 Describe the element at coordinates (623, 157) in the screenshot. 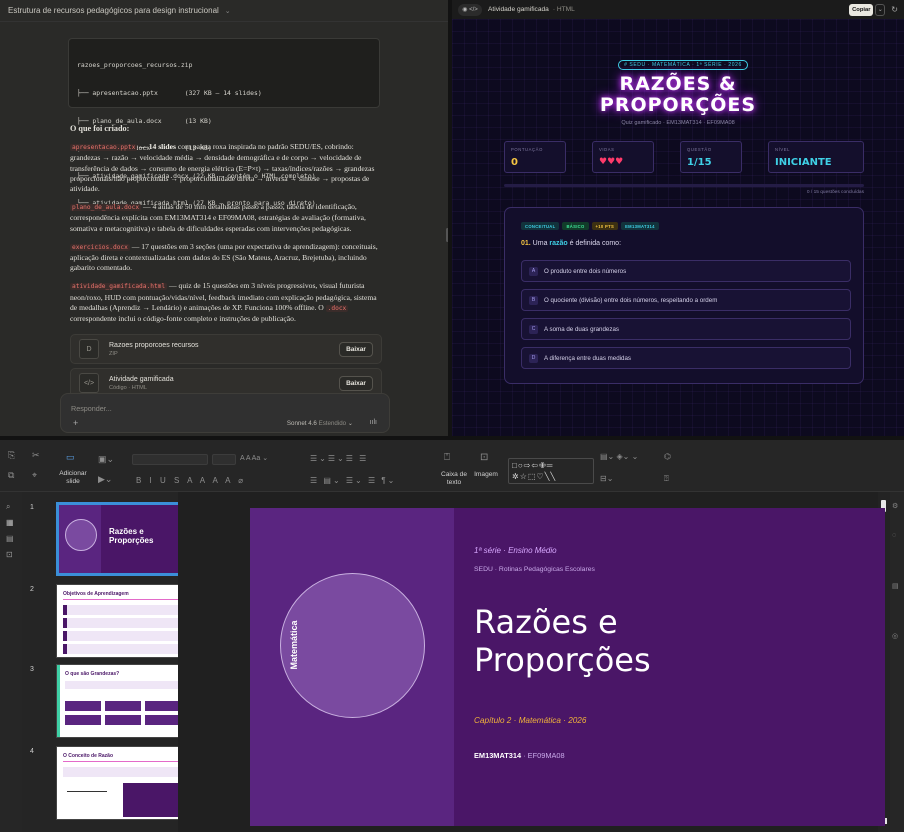

I see `stat-lives: VIDAS ♥♥♥` at that location.